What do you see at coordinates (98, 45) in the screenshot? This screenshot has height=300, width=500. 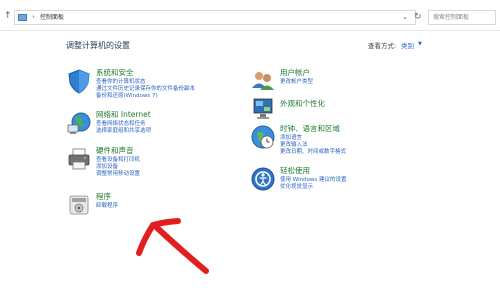 I see `page-title: 调整计算机的设置` at bounding box center [98, 45].